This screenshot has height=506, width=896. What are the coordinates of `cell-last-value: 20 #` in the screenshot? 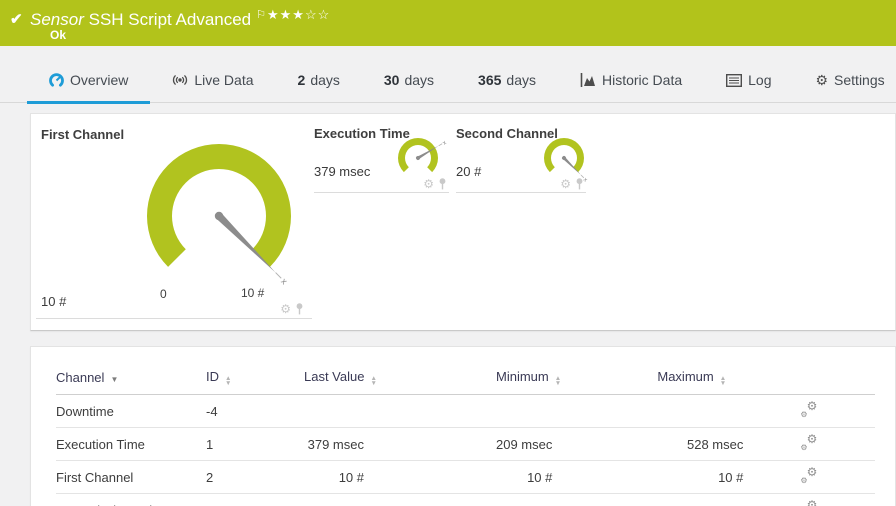 It's located at (400, 499).